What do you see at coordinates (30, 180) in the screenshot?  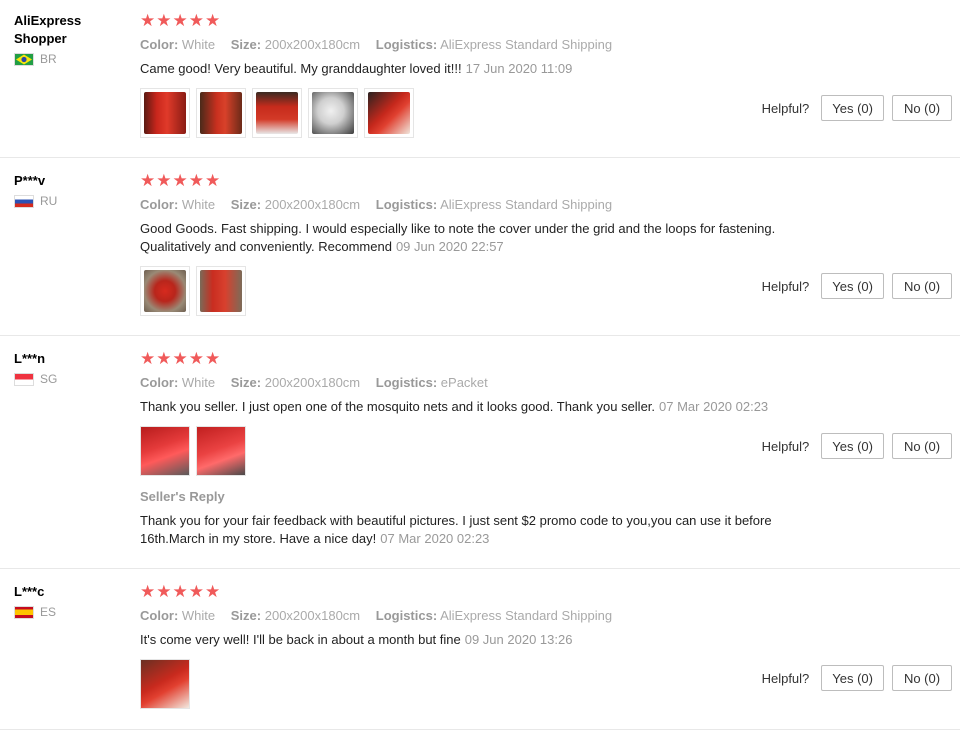 I see `reviewer-name: P***v` at bounding box center [30, 180].